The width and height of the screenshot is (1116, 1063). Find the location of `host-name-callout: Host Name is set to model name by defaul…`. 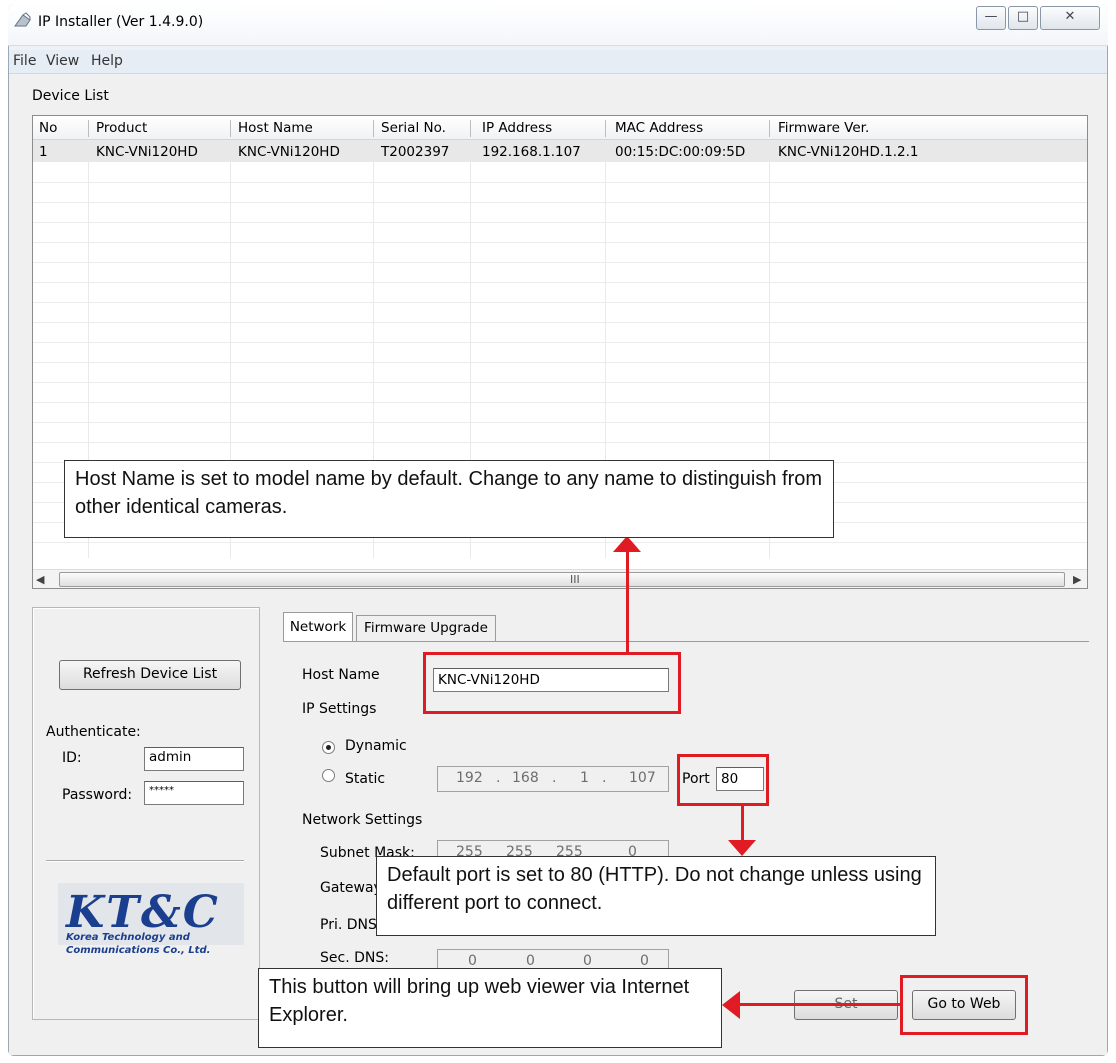

host-name-callout: Host Name is set to model name by defaul… is located at coordinates (449, 499).